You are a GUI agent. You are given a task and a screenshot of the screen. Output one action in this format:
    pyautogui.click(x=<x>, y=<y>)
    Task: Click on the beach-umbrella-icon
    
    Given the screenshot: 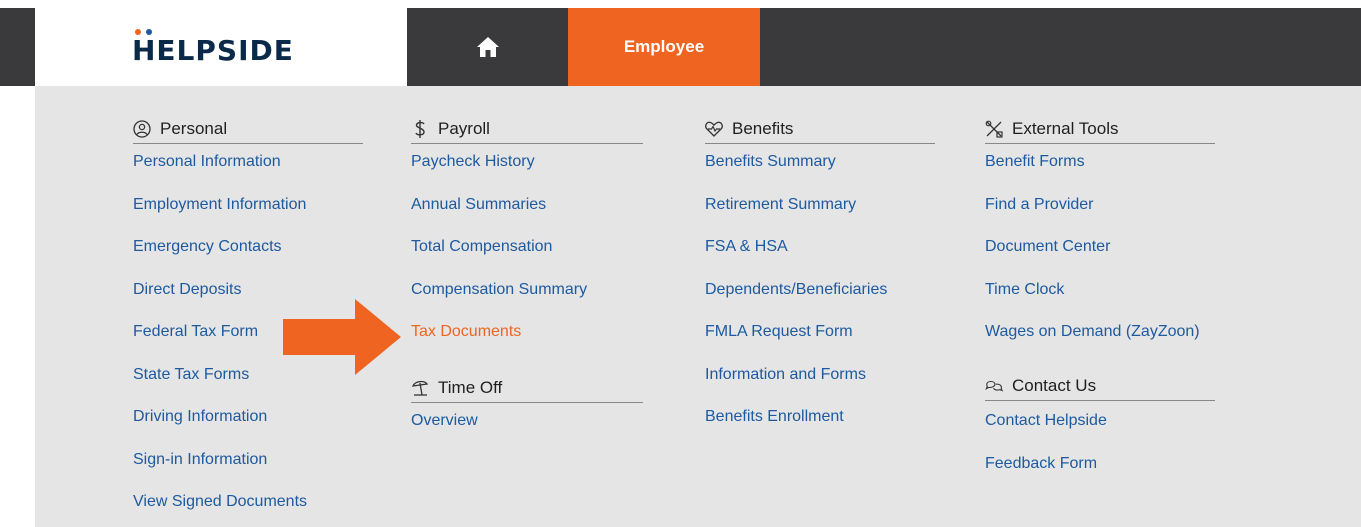 What is the action you would take?
    pyautogui.click(x=420, y=388)
    